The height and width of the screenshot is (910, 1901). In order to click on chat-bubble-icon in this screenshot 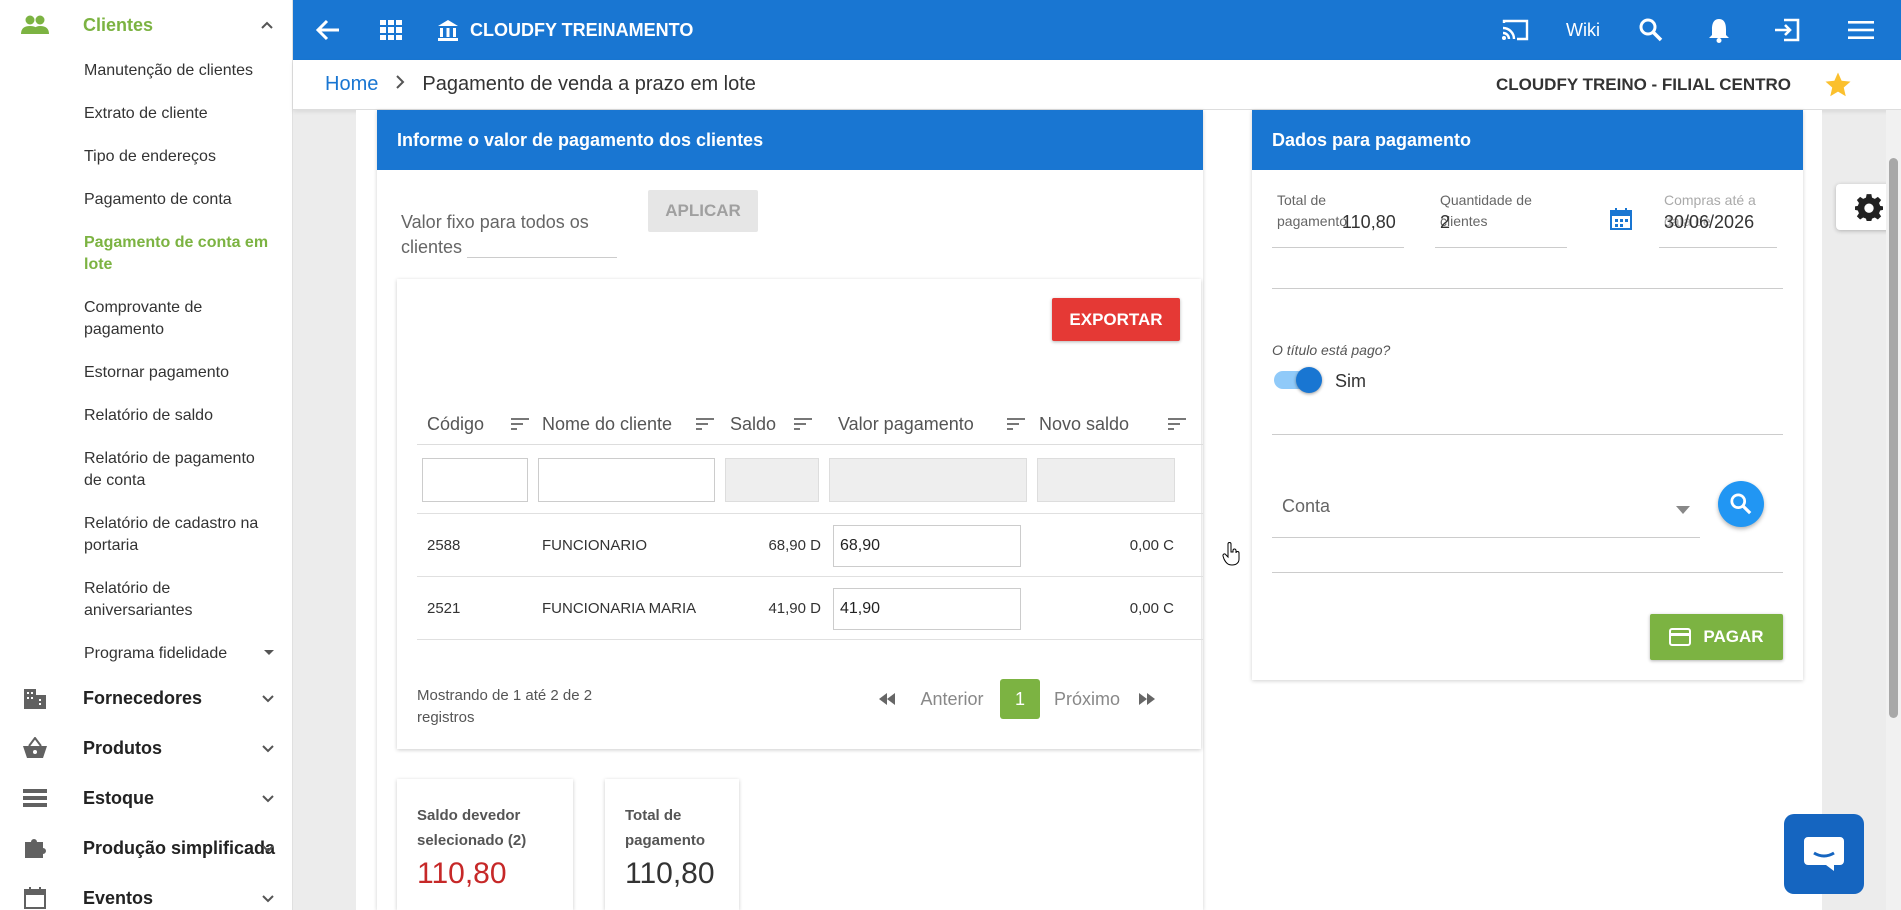, I will do `click(1824, 854)`.